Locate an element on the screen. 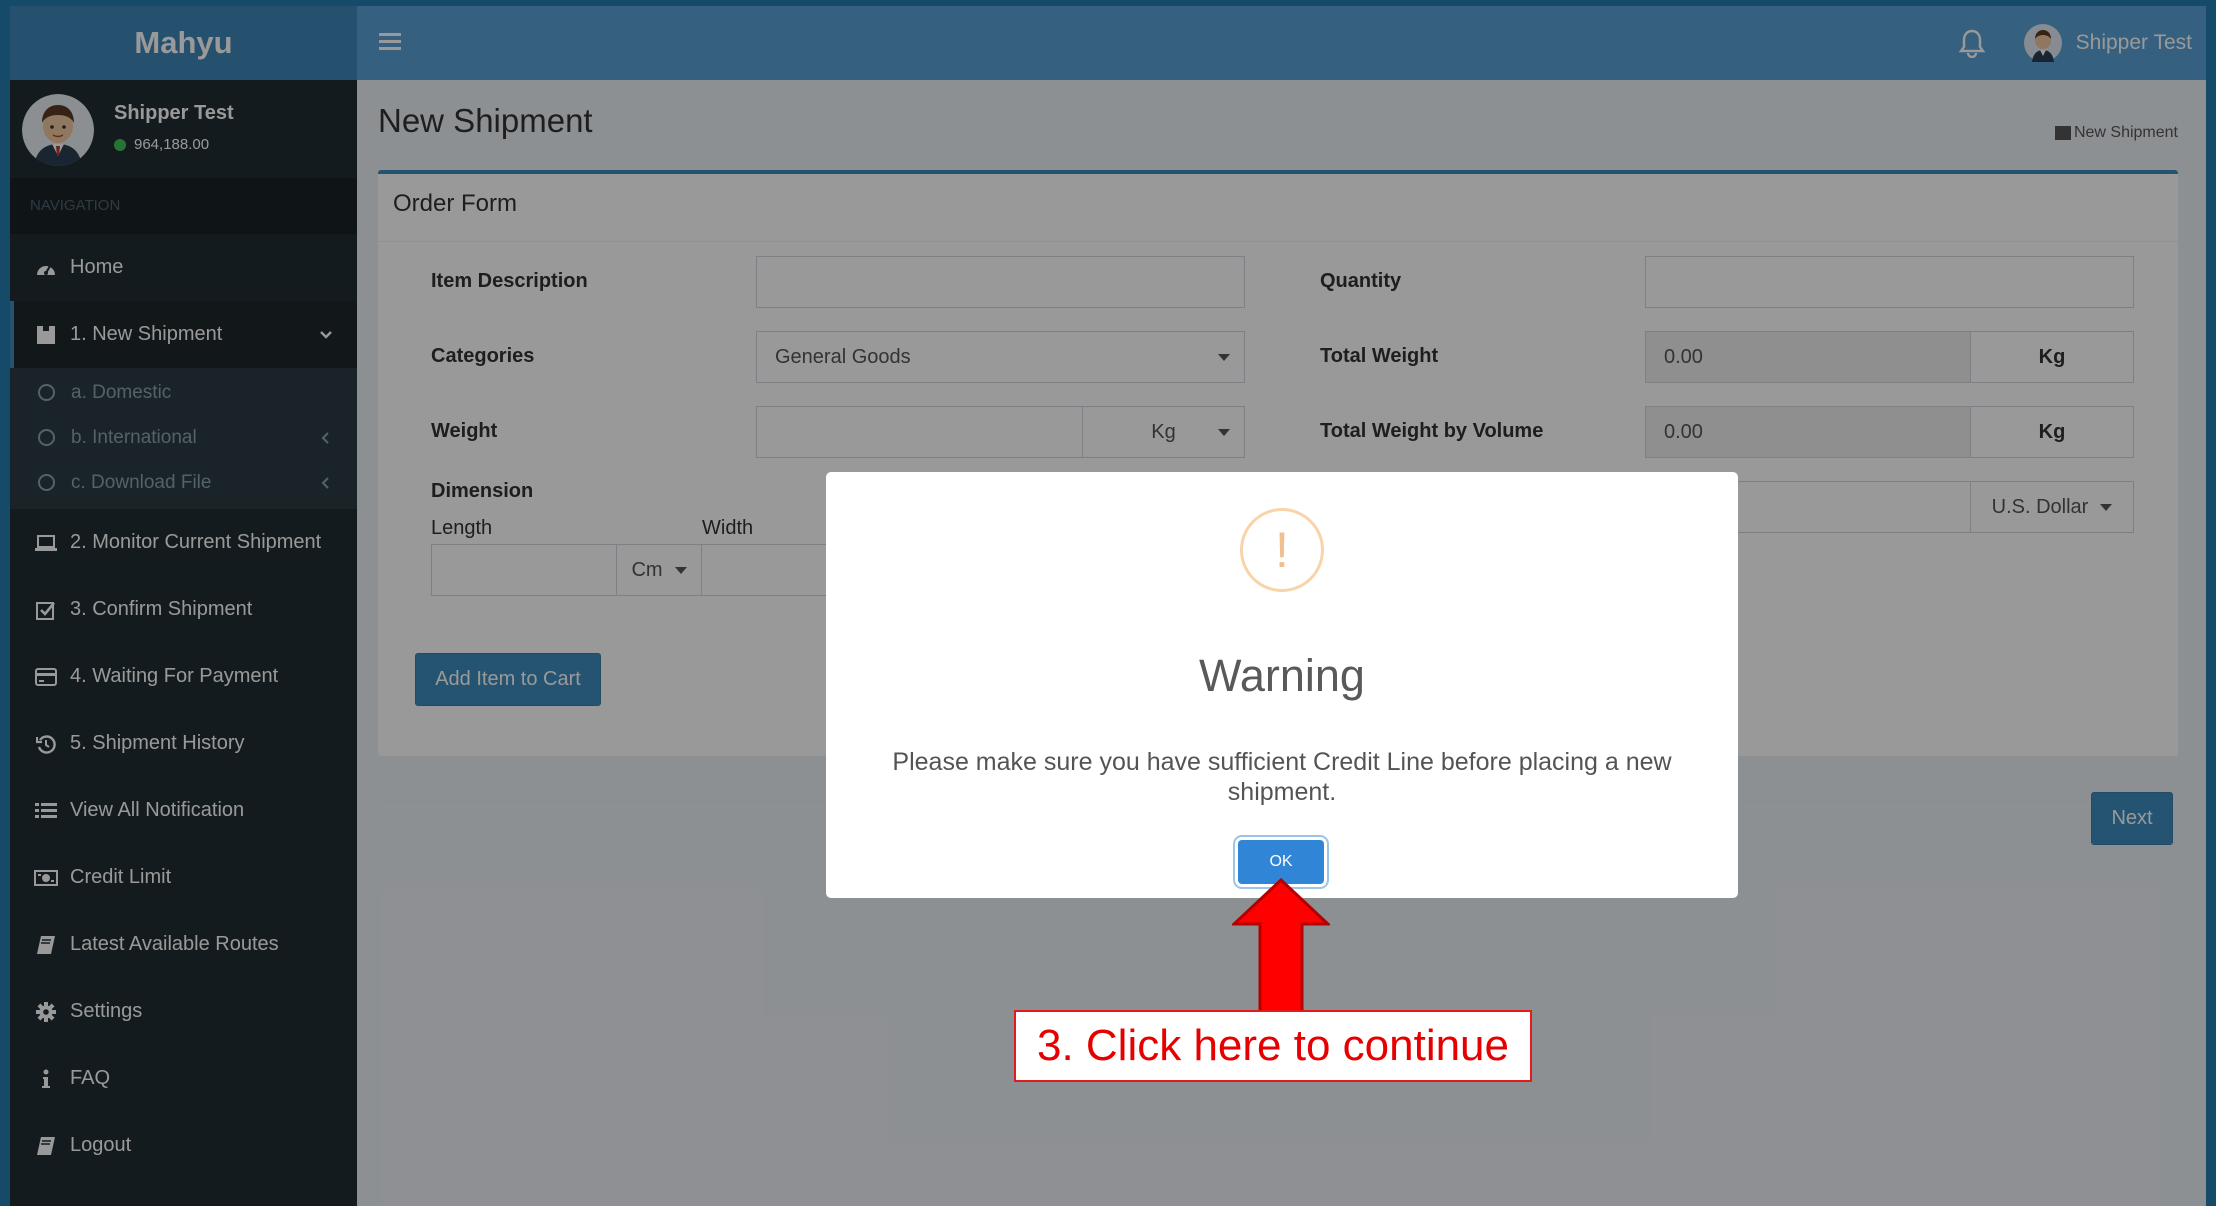 The width and height of the screenshot is (2216, 1206). red-arrow-icon is located at coordinates (1281, 948).